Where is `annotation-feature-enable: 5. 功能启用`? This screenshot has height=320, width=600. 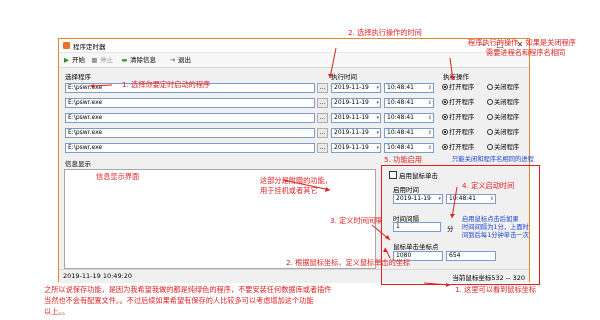 annotation-feature-enable: 5. 功能启用 is located at coordinates (403, 159).